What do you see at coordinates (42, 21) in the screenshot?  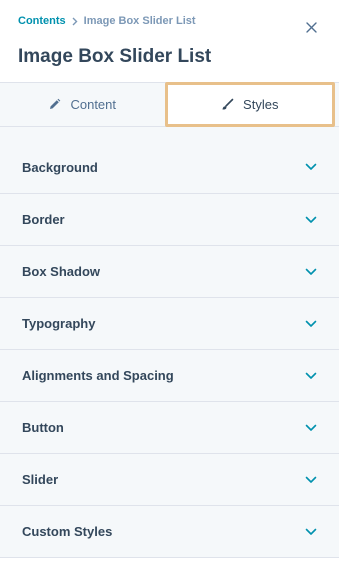 I see `breadcrumb-link-contents: Contents` at bounding box center [42, 21].